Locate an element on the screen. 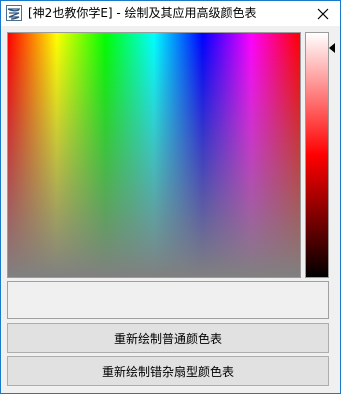 The width and height of the screenshot is (341, 394). close-icon is located at coordinates (323, 14).